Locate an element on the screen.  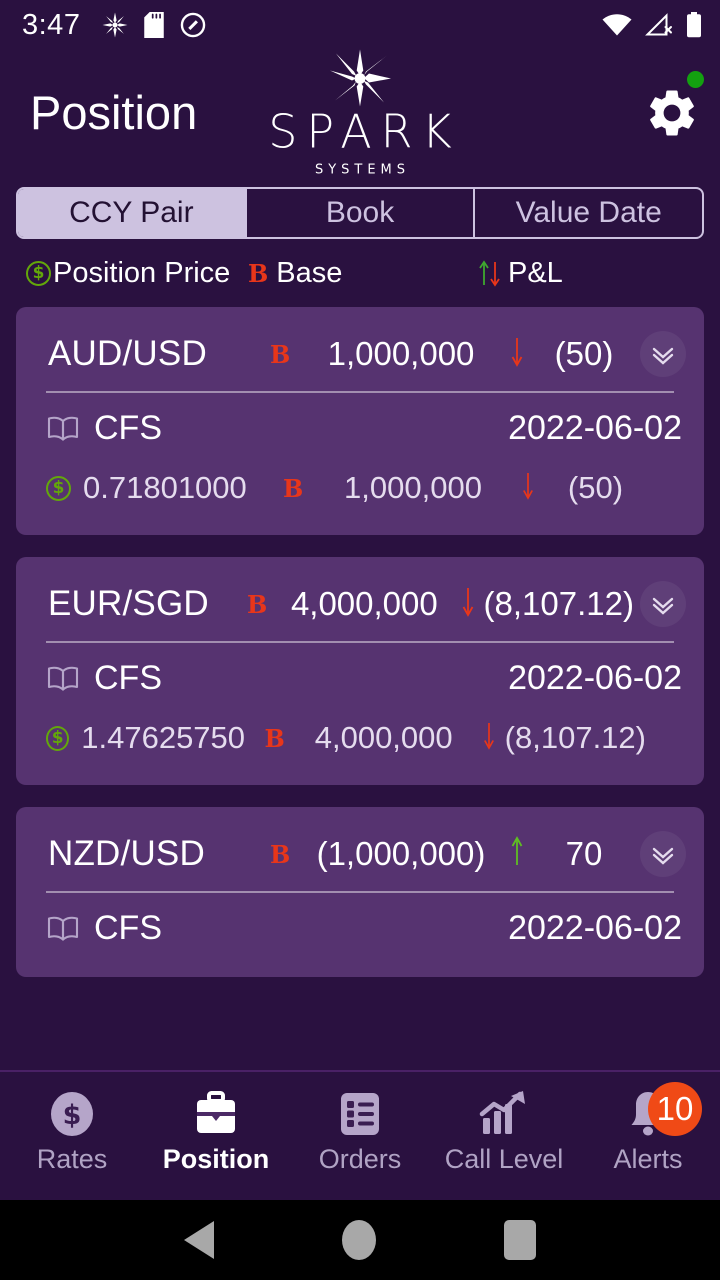
list-icon is located at coordinates (360, 1114).